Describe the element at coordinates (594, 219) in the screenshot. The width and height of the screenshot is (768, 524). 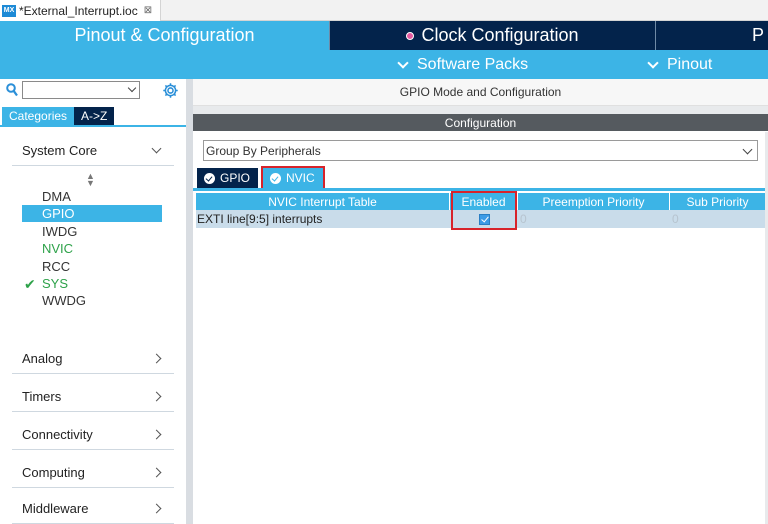
I see `preemption-priority-cell: 0` at that location.